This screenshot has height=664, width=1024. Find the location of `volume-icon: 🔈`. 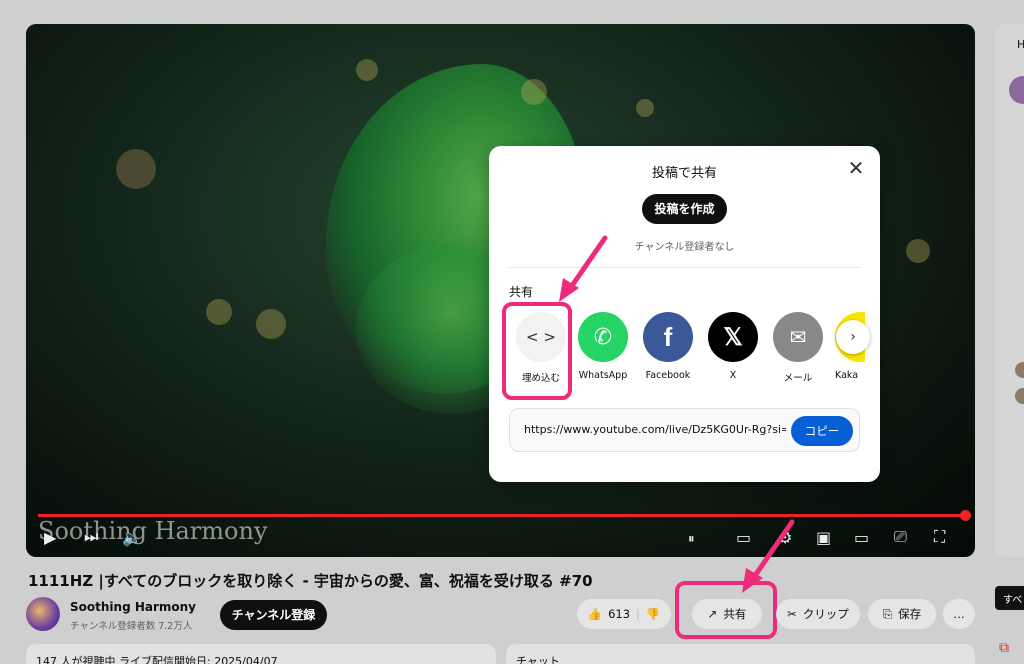

volume-icon: 🔈 is located at coordinates (132, 537).